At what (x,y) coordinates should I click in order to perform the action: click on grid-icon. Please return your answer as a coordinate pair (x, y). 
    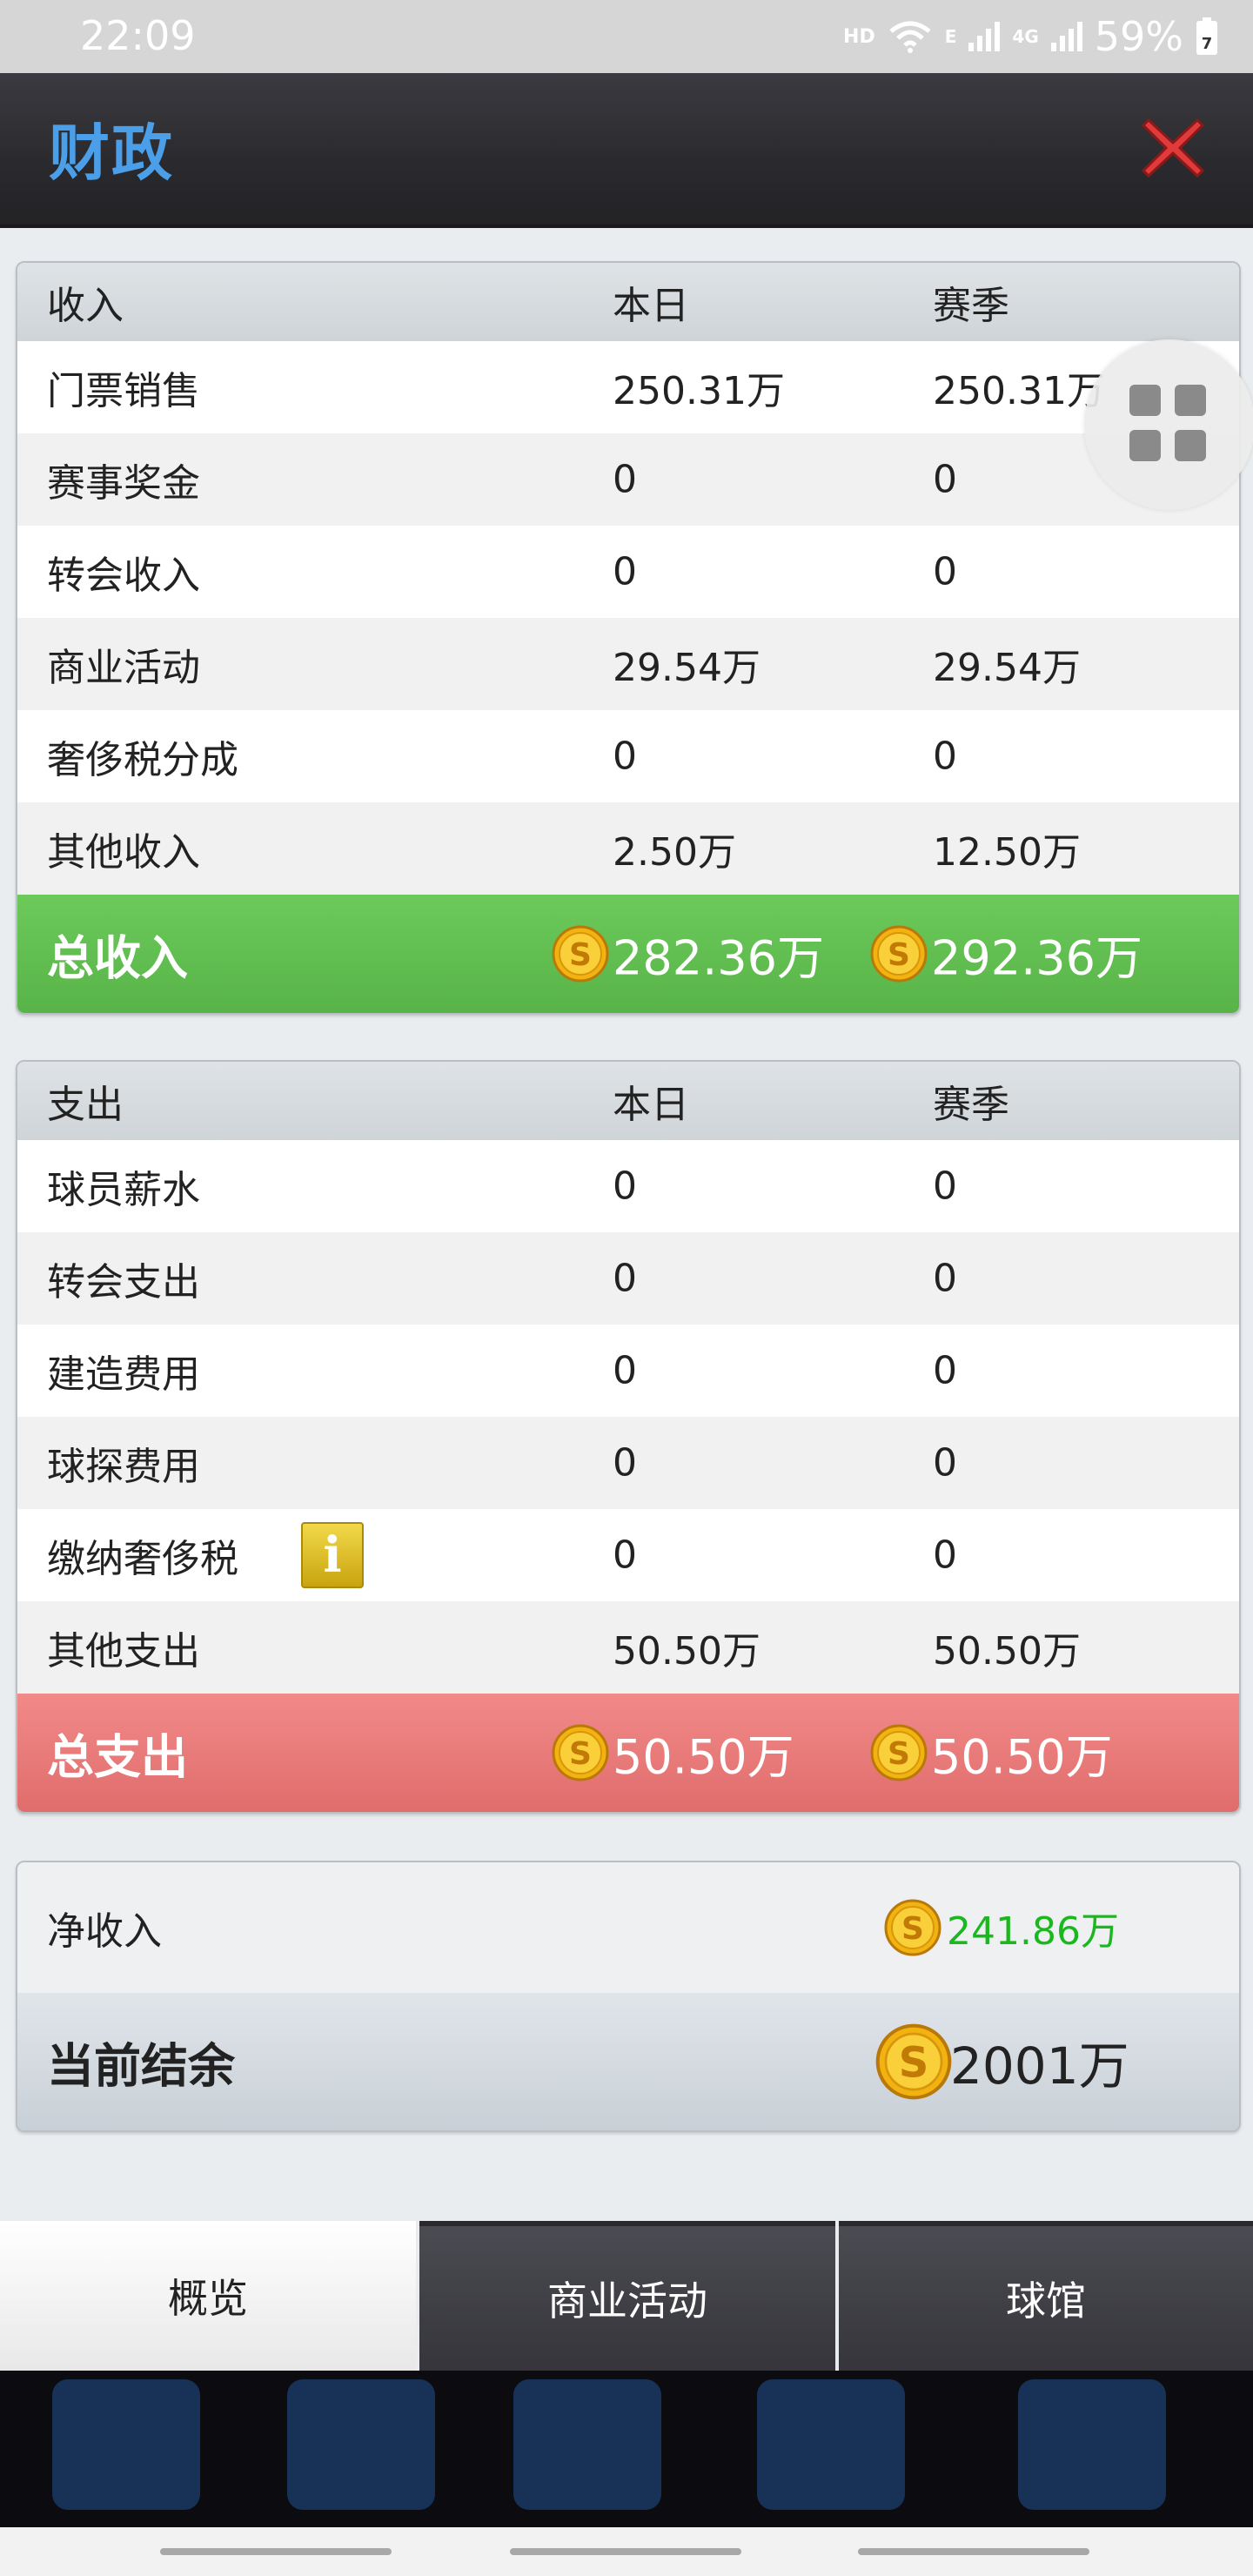
    Looking at the image, I should click on (1145, 400).